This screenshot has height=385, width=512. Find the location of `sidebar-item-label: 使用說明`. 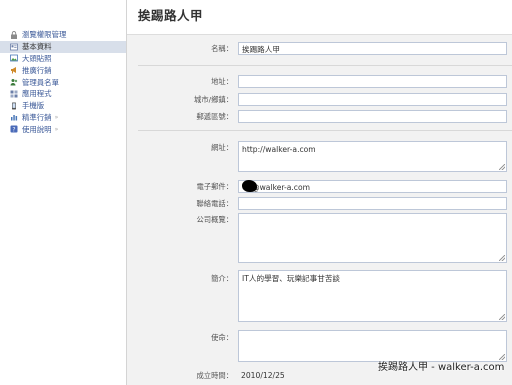

sidebar-item-label: 使用說明 is located at coordinates (37, 129).